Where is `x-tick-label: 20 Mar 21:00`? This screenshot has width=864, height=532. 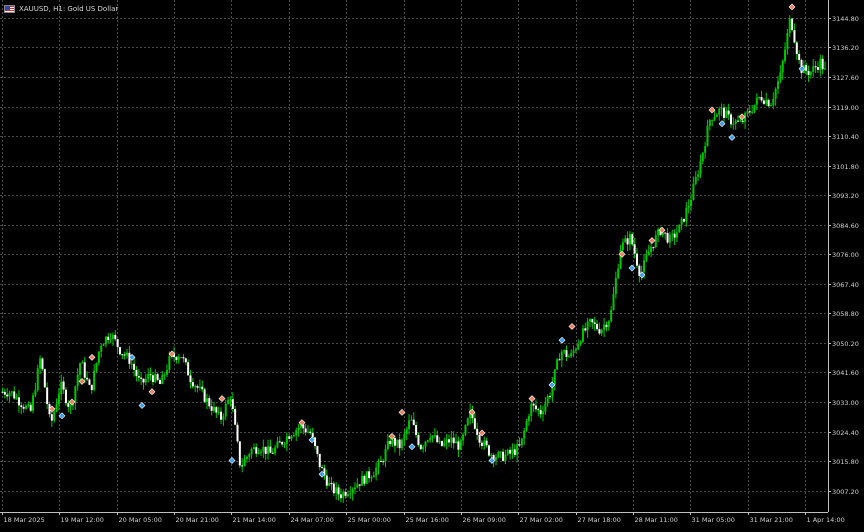
x-tick-label: 20 Mar 21:00 is located at coordinates (197, 520).